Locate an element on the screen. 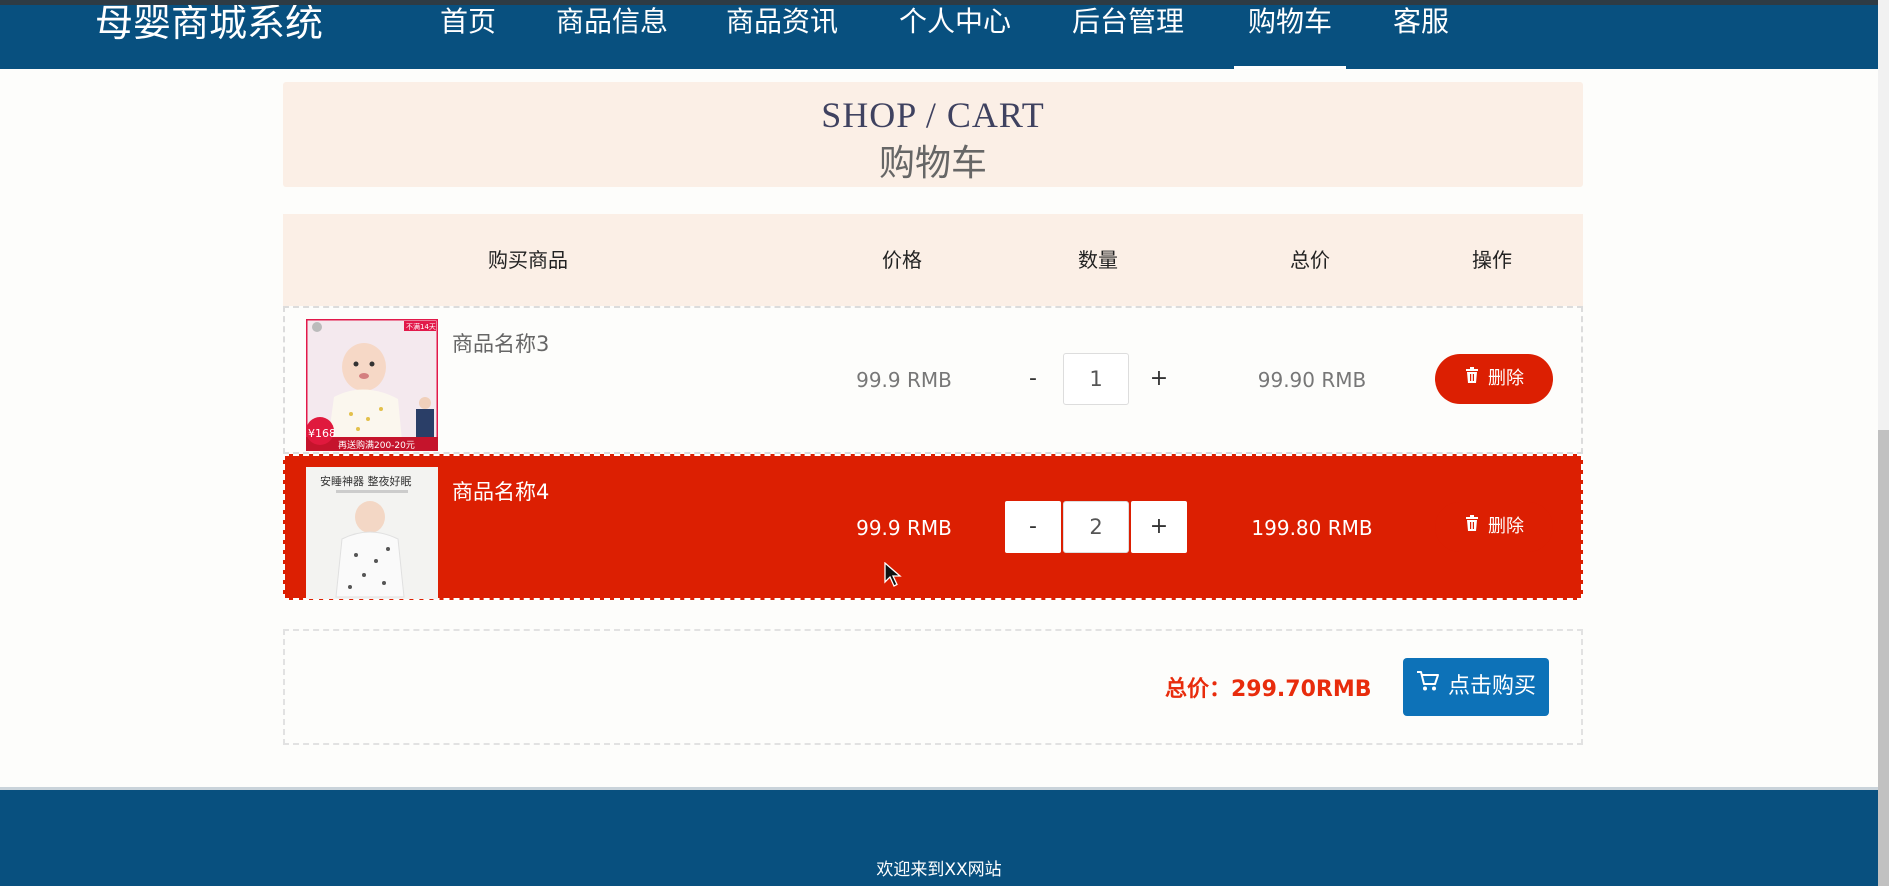  scrollbar is located at coordinates (1883, 443).